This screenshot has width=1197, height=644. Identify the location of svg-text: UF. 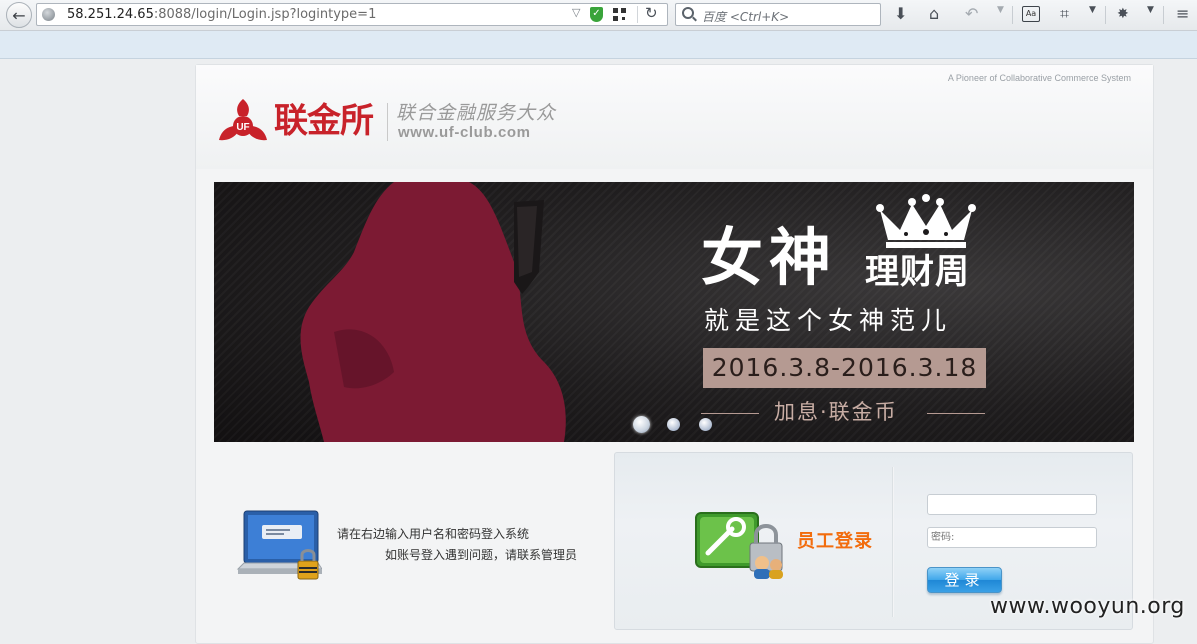
(242, 127).